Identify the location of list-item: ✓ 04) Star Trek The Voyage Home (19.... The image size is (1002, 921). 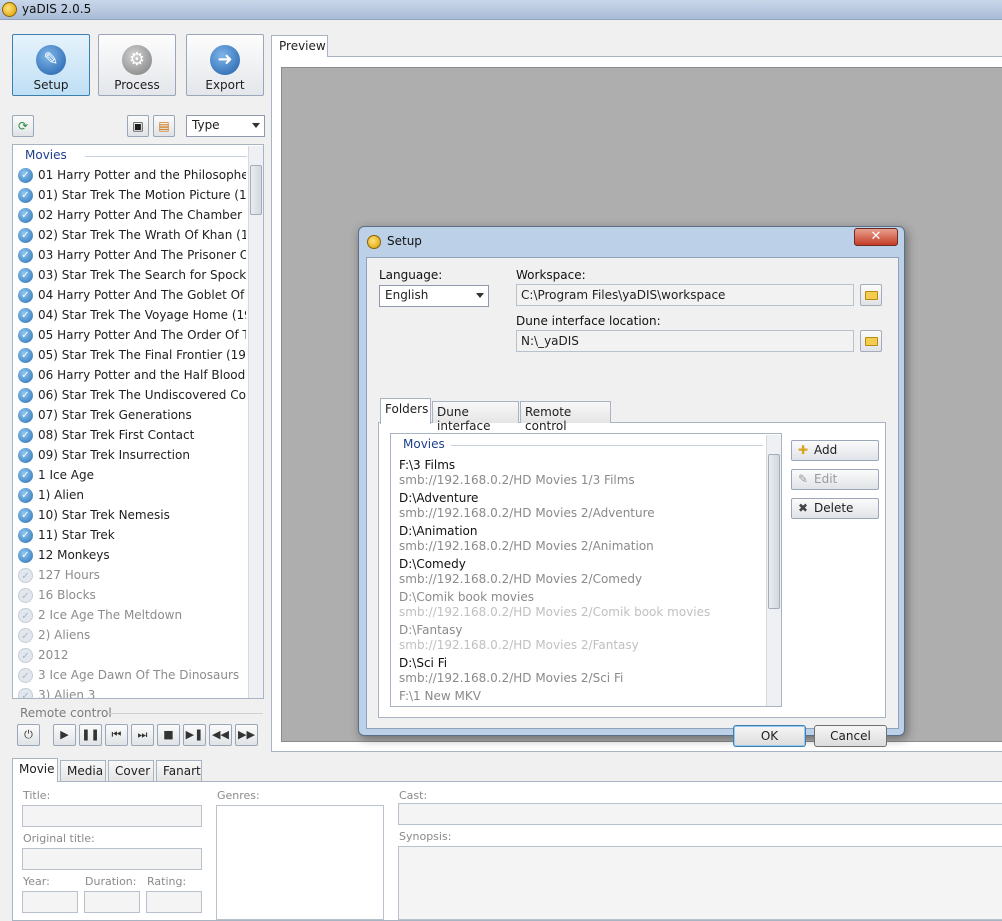
(132, 316).